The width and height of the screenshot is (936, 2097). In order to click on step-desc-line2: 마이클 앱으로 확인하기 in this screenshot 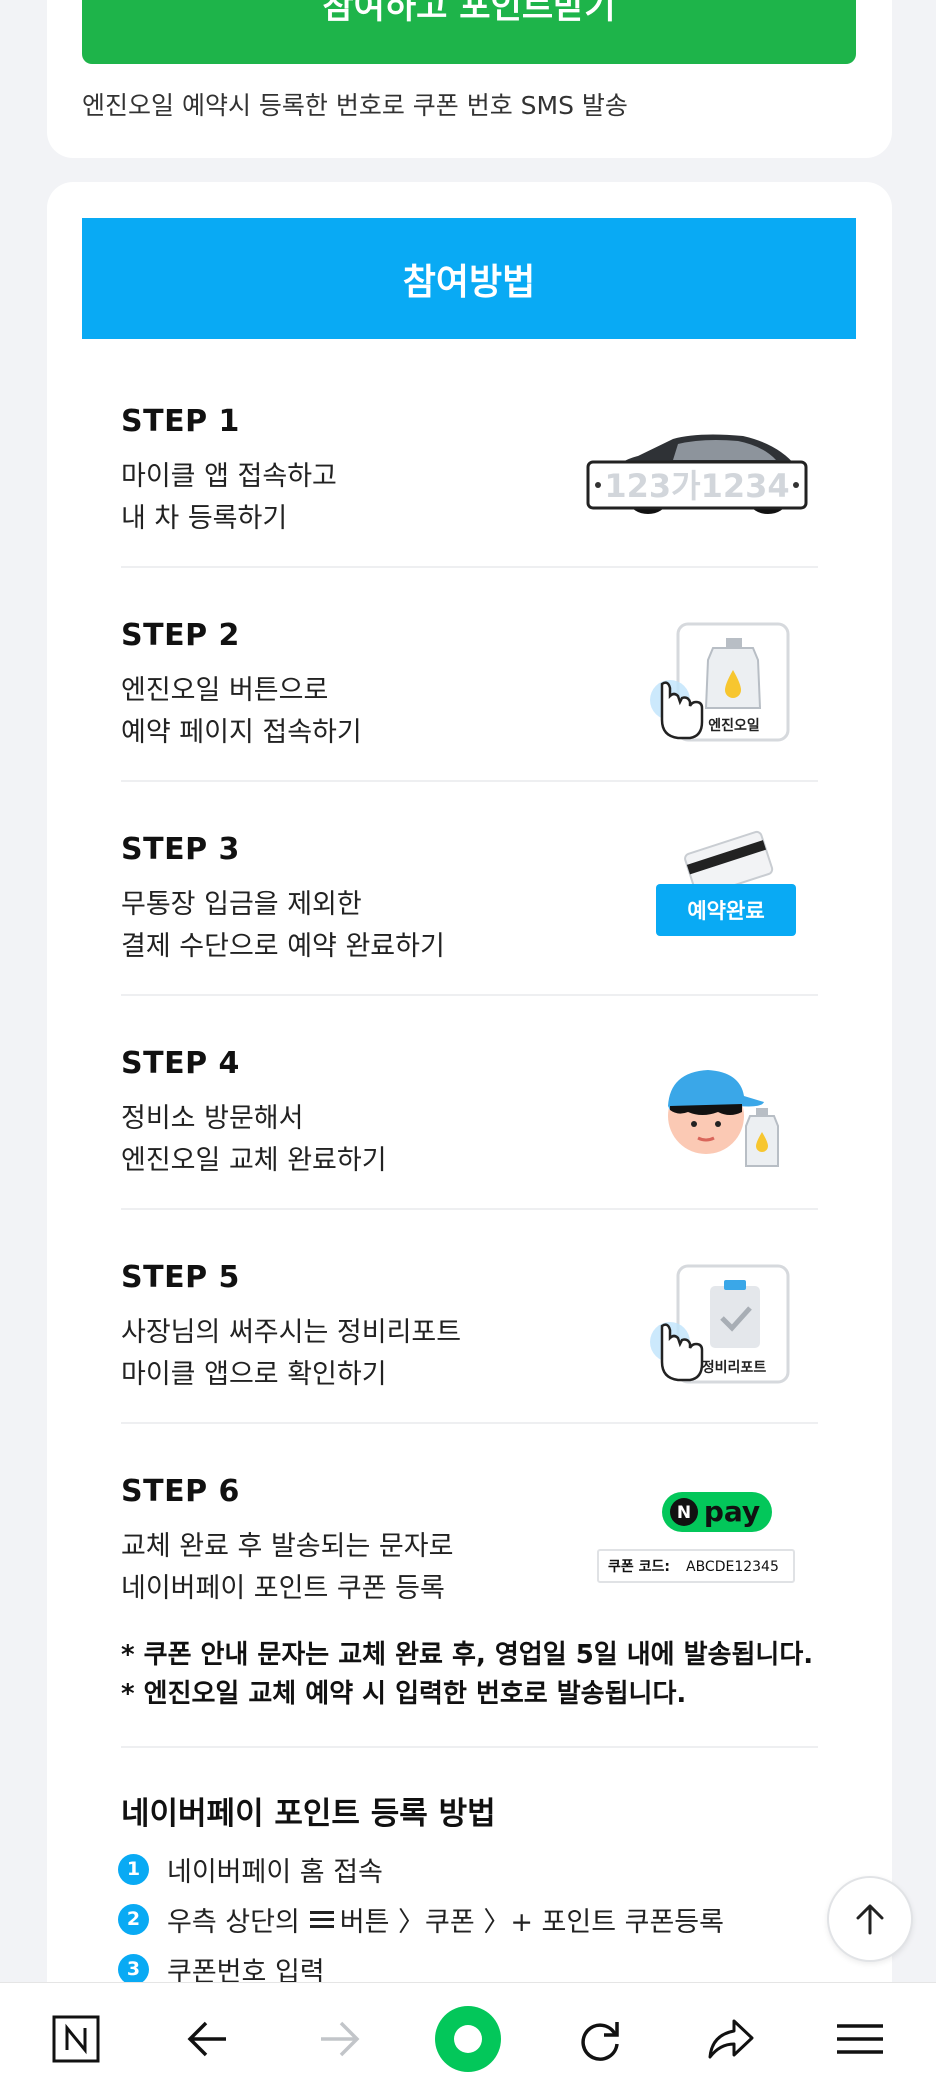, I will do `click(254, 1374)`.